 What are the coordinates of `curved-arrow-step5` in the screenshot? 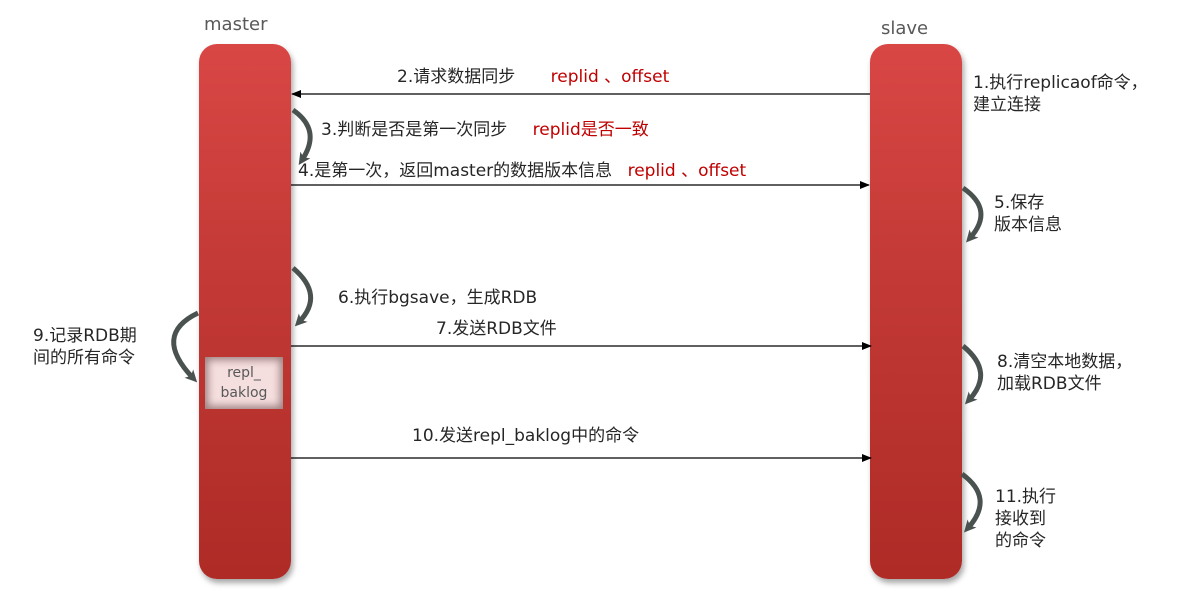 It's located at (972, 214).